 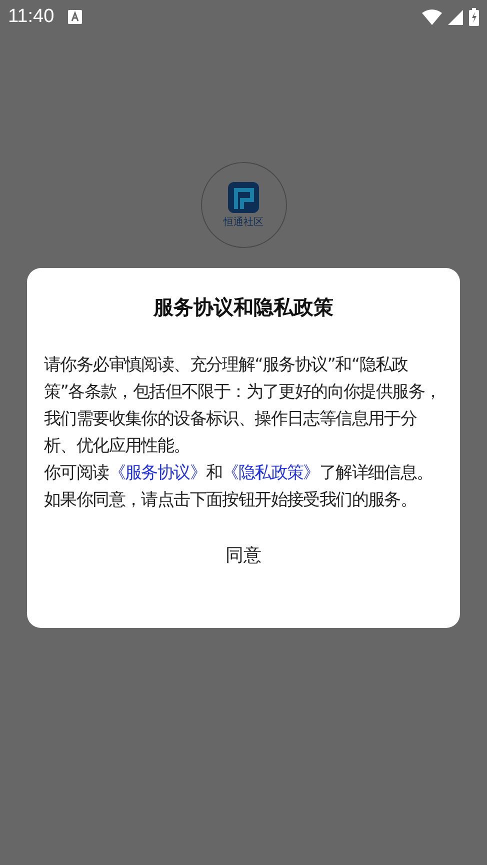 I want to click on logo-caption: 恒通社区, so click(x=244, y=222).